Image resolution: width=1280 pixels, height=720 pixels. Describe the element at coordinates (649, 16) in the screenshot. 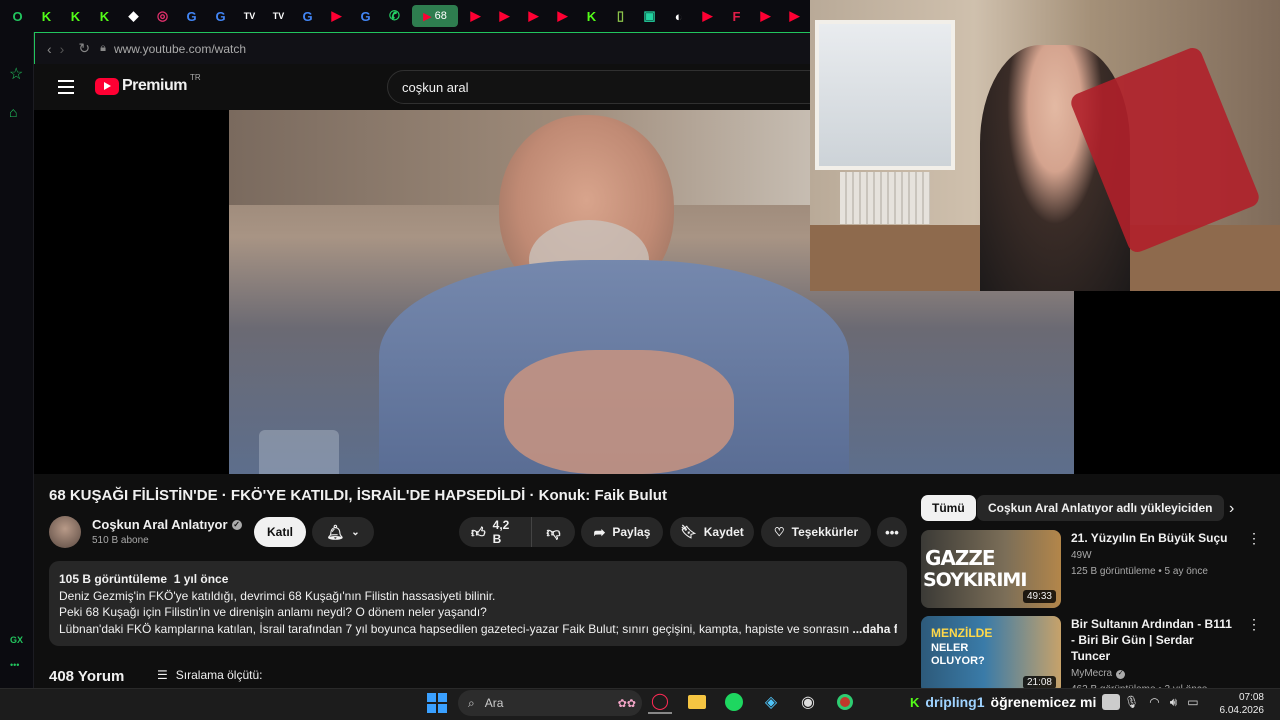

I see `tab-app-icon: ▣` at that location.